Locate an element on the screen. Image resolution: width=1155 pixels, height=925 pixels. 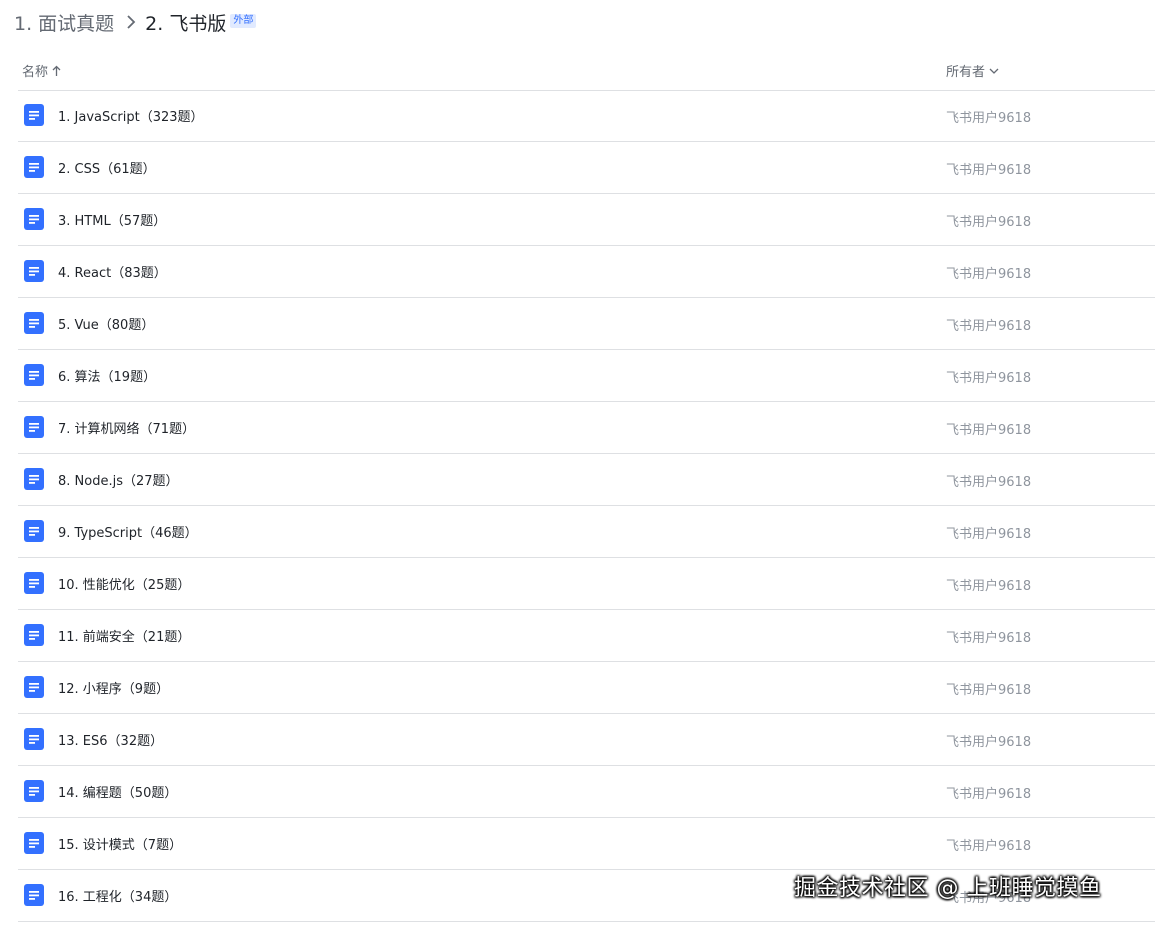
table-row: 10. 性能优化（25题） 飞书用户9618 is located at coordinates (586, 584).